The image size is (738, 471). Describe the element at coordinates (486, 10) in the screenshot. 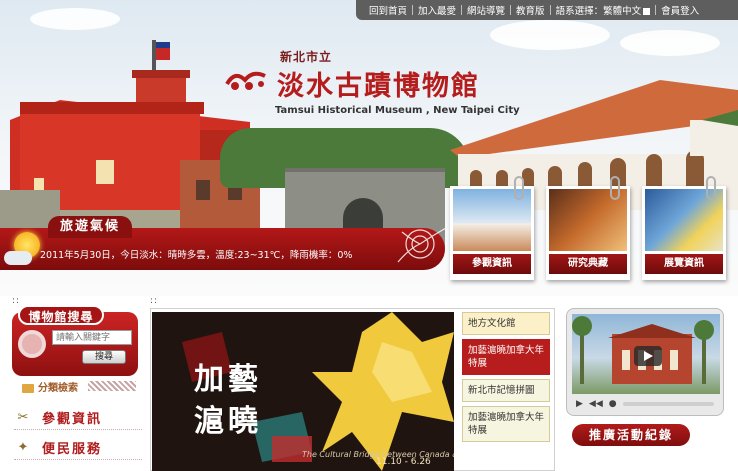

I see `sitemap-link: 網站導覽` at that location.